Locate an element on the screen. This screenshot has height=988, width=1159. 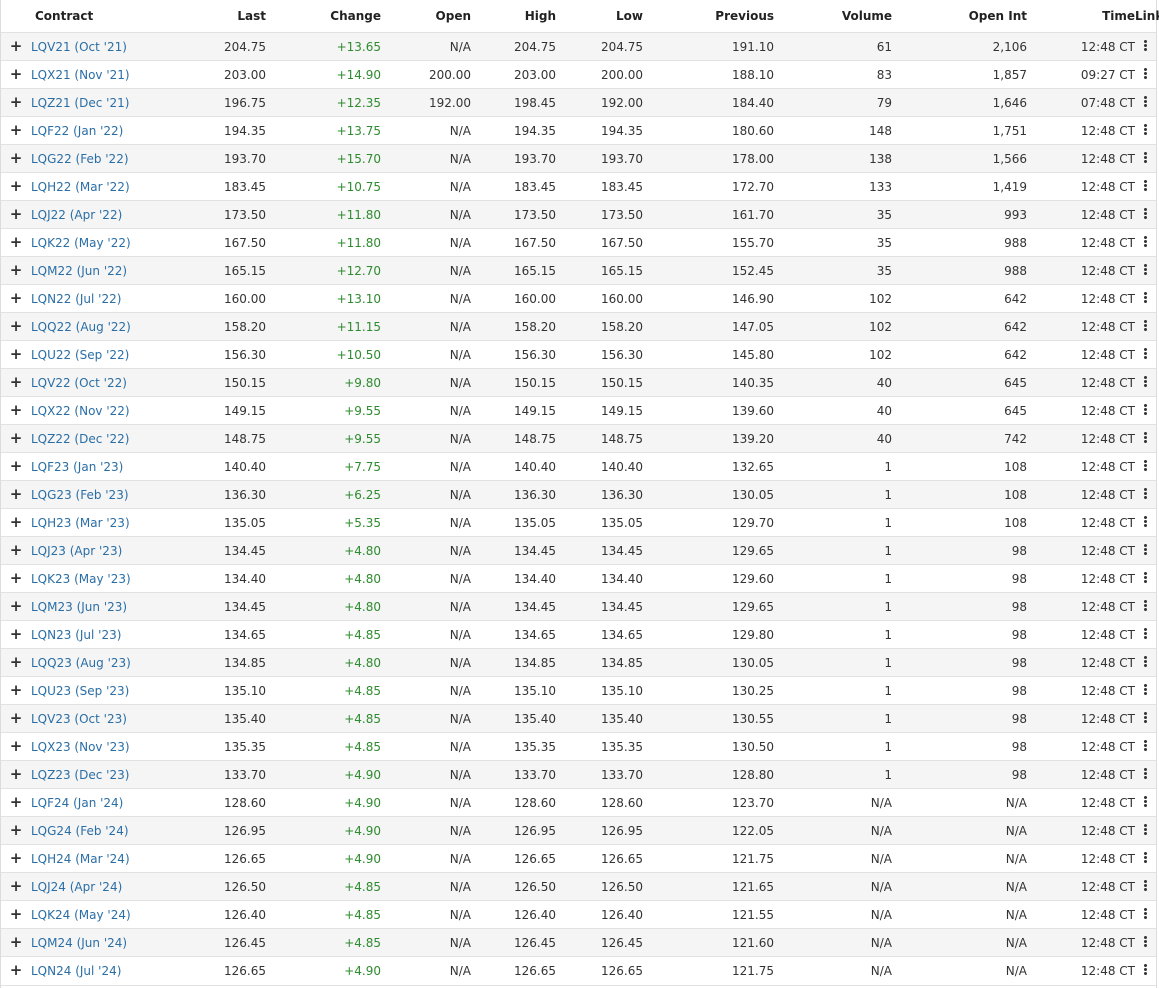
contract-link: LQF23 (Jan '23) is located at coordinates (77, 467).